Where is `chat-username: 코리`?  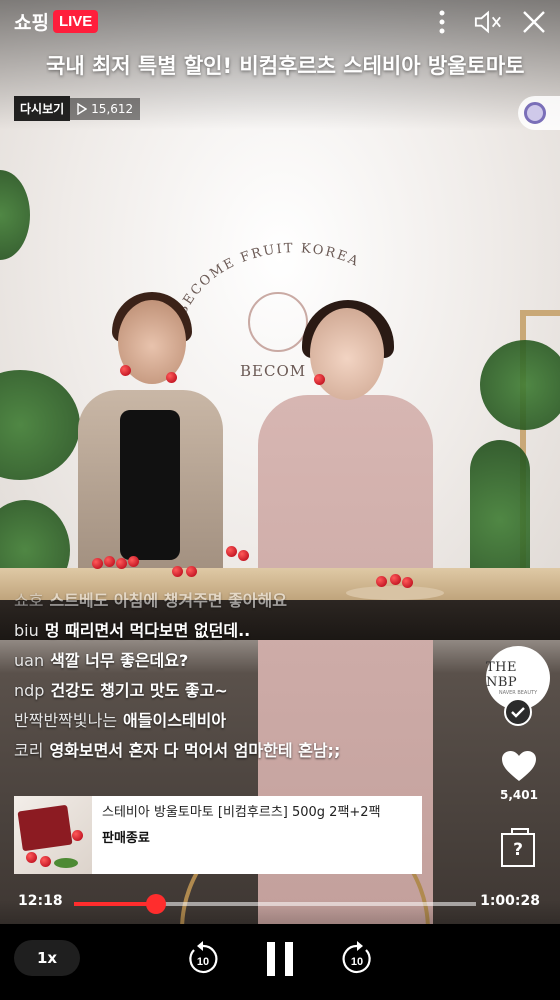
chat-username: 코리 is located at coordinates (29, 750).